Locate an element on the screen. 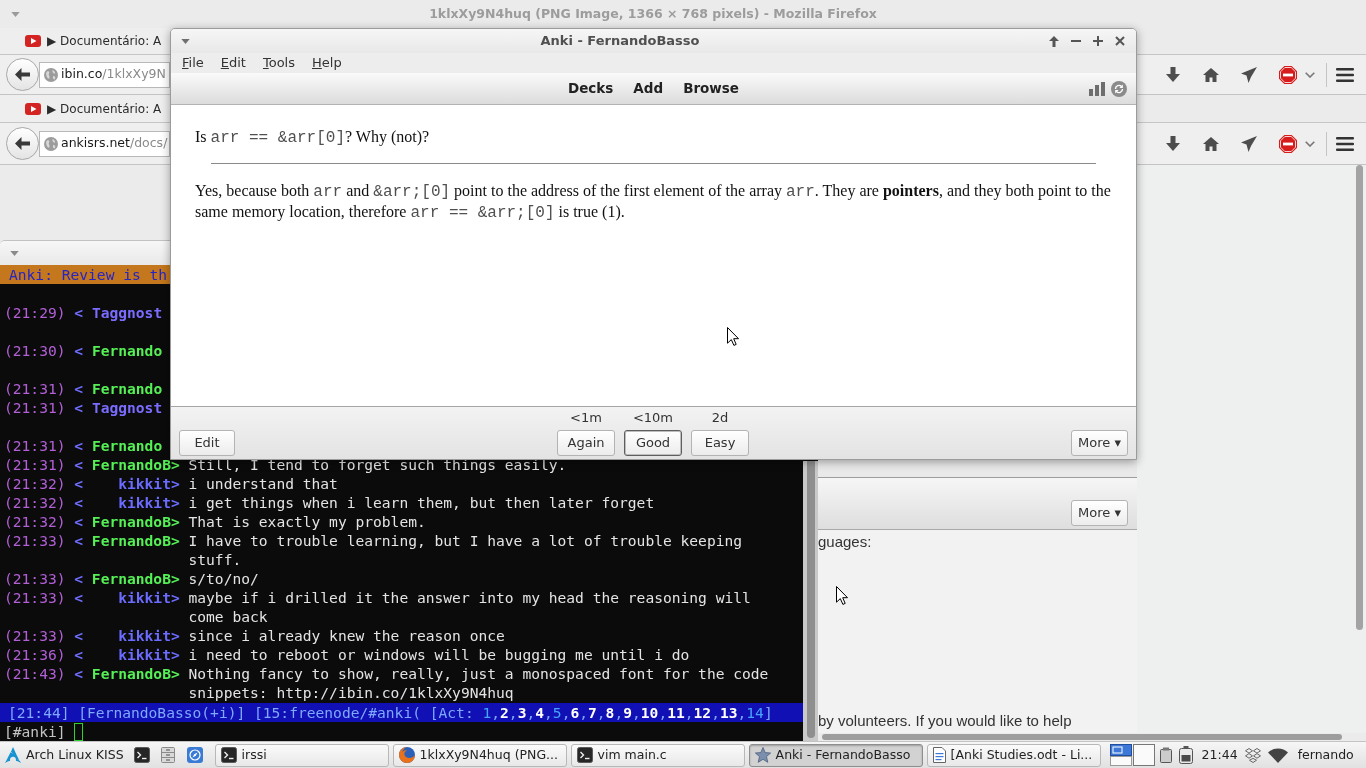 The image size is (1366, 768). activity-label: [Act: is located at coordinates (451, 712).